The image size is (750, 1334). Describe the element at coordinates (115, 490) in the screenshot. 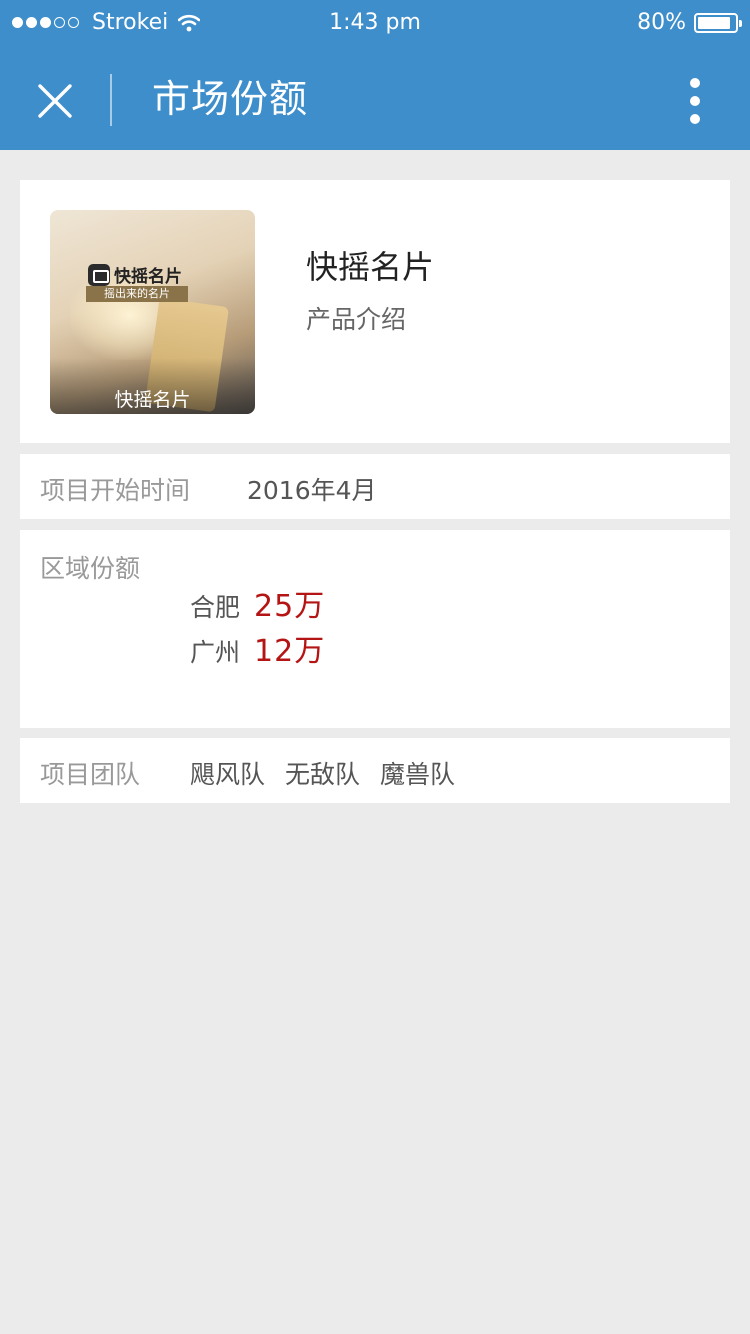

I see `start-time-label: 项目开始时间` at that location.